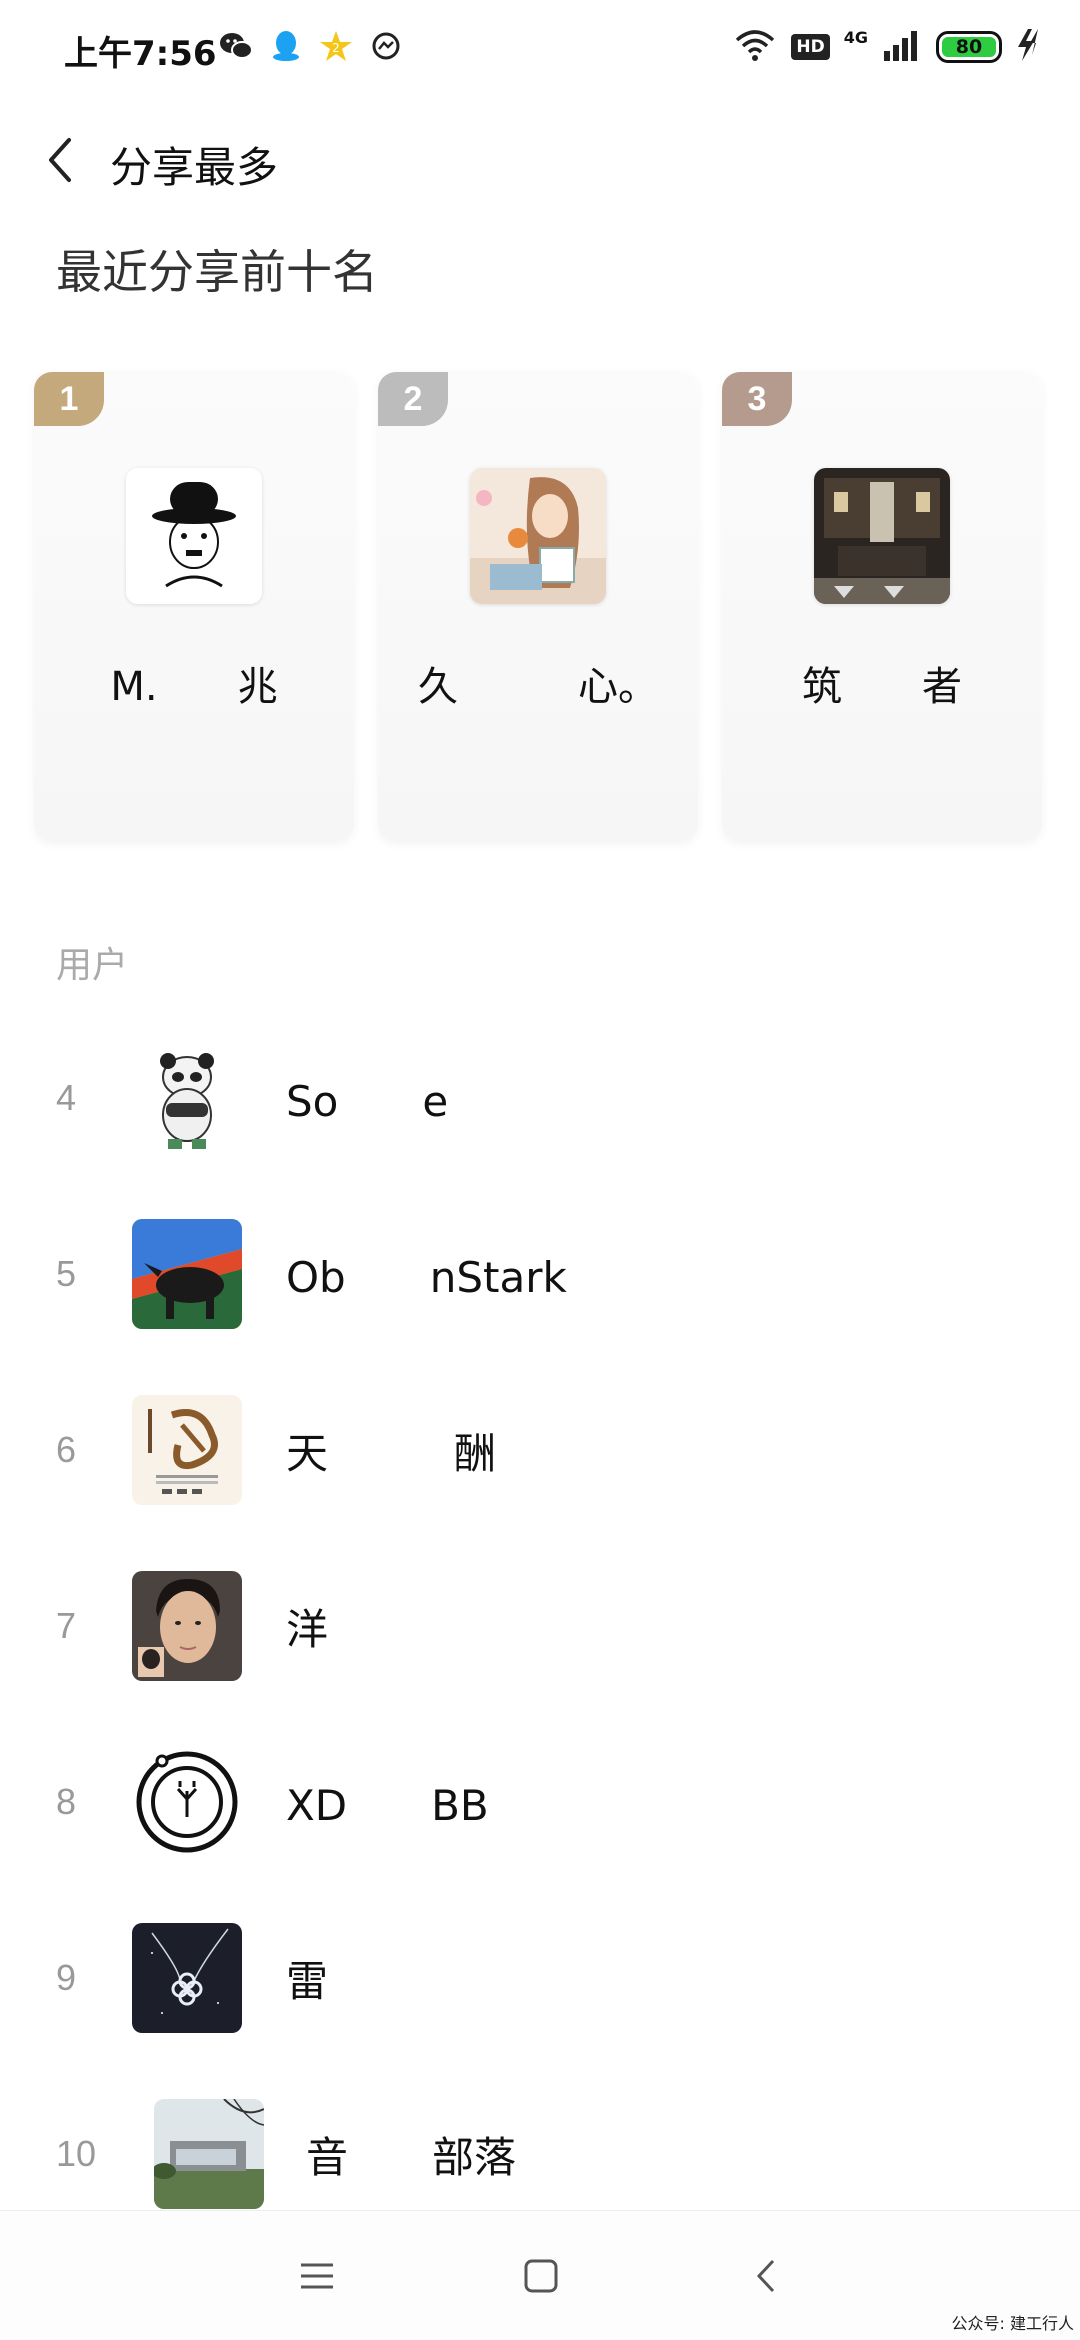 This screenshot has width=1080, height=2340. I want to click on user-name: 天 酬, so click(391, 1453).